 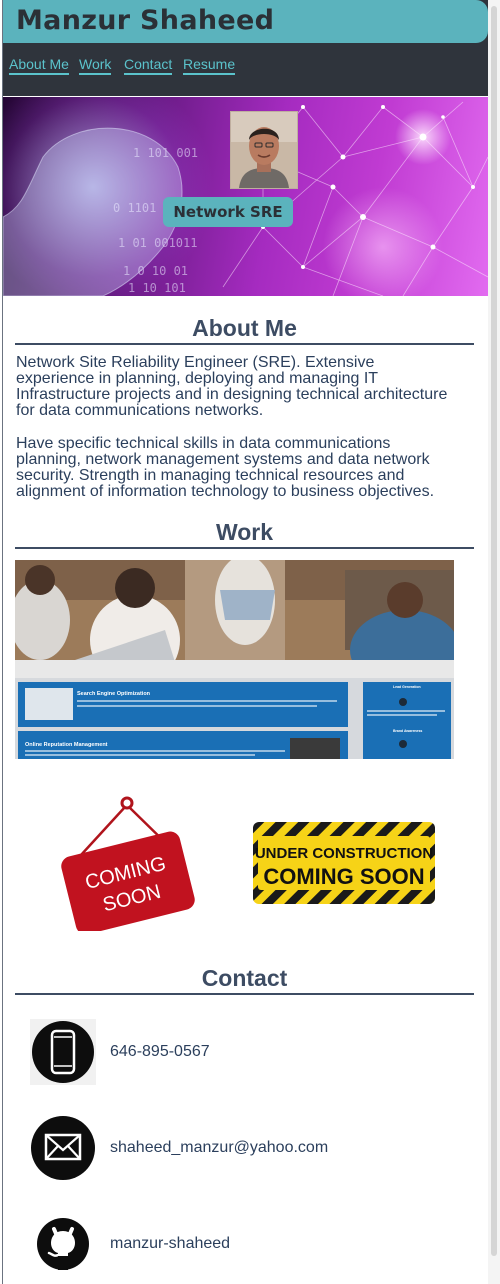 I want to click on binary-text: 1 0 10 01, so click(x=155, y=271).